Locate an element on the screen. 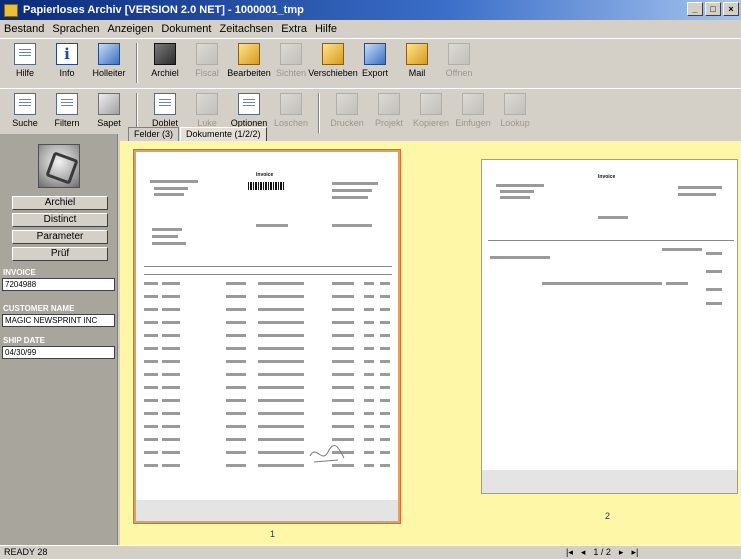 The width and height of the screenshot is (741, 559). hilfe-button: Hilfe is located at coordinates (25, 63).